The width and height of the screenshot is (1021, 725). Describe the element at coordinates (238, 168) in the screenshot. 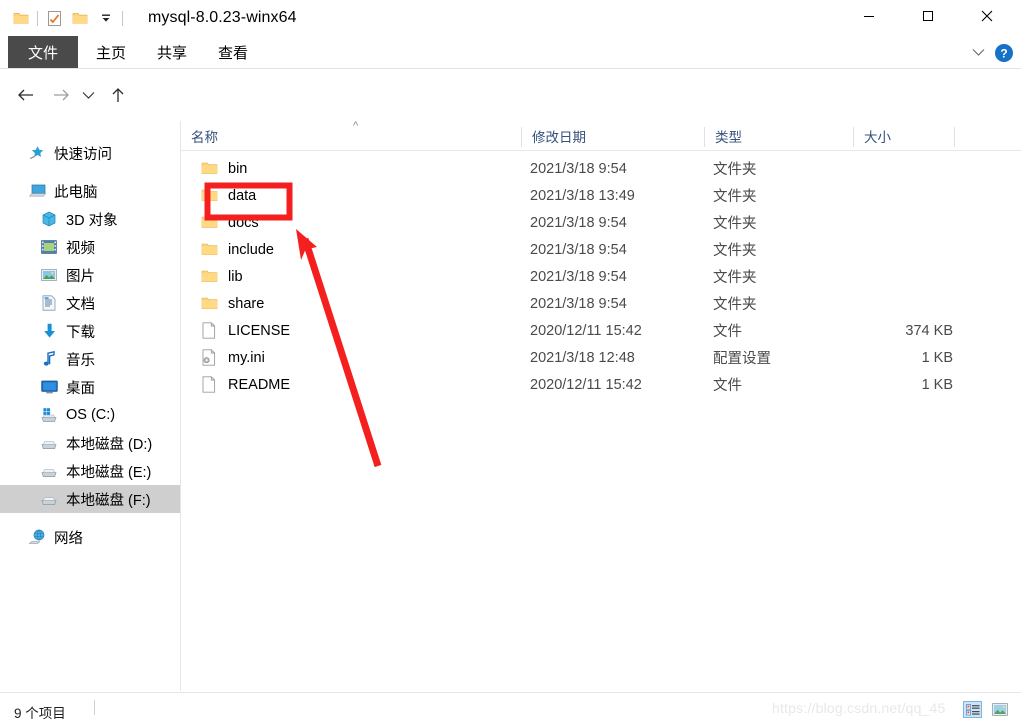

I see `file-name-text: bin` at that location.